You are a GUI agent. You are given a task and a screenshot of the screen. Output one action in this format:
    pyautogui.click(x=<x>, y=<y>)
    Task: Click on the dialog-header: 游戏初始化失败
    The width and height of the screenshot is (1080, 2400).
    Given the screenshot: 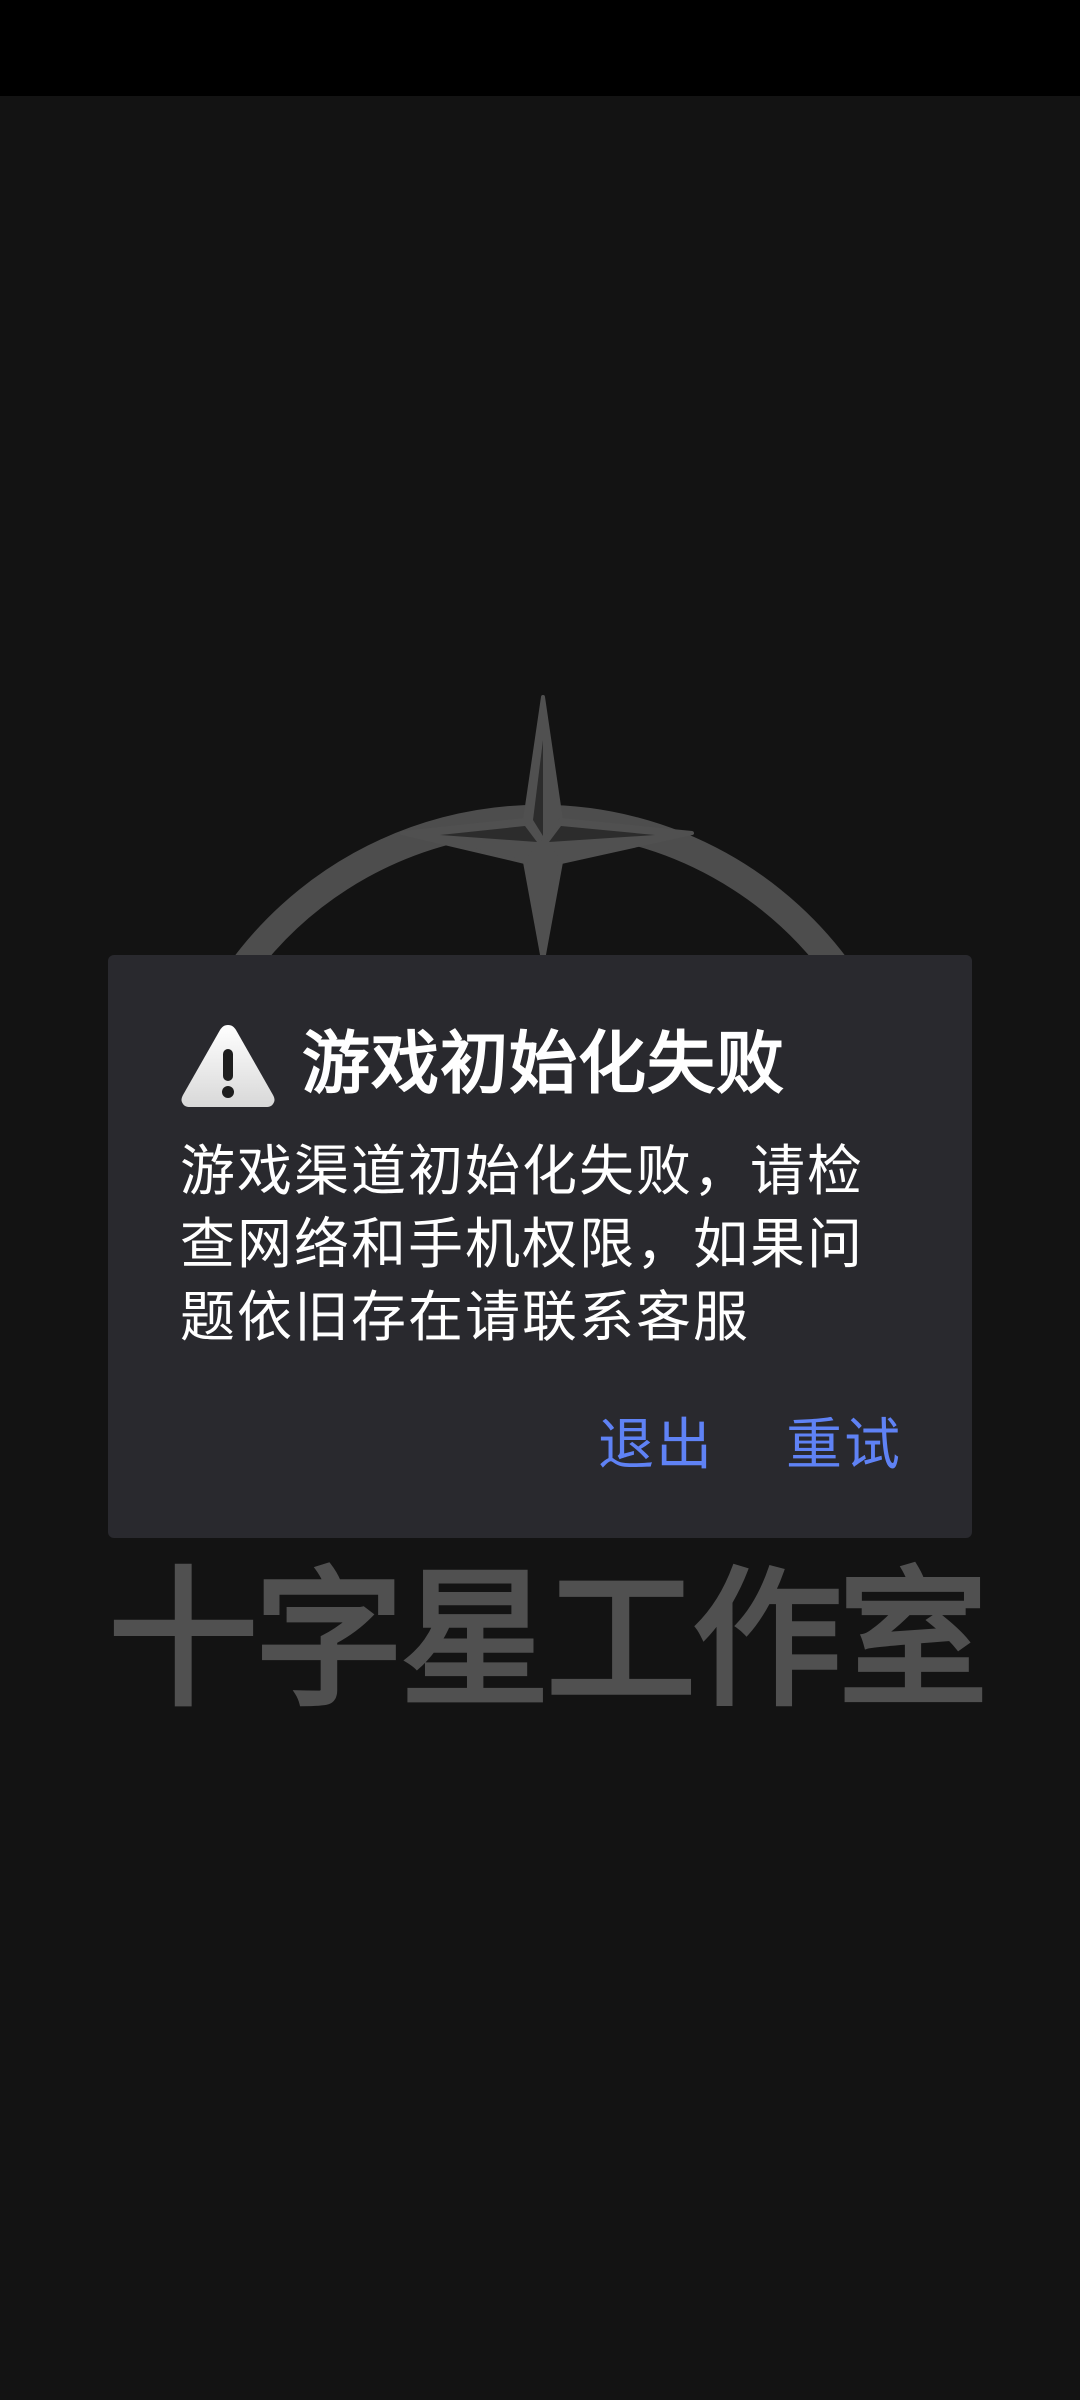 What is the action you would take?
    pyautogui.click(x=482, y=1065)
    